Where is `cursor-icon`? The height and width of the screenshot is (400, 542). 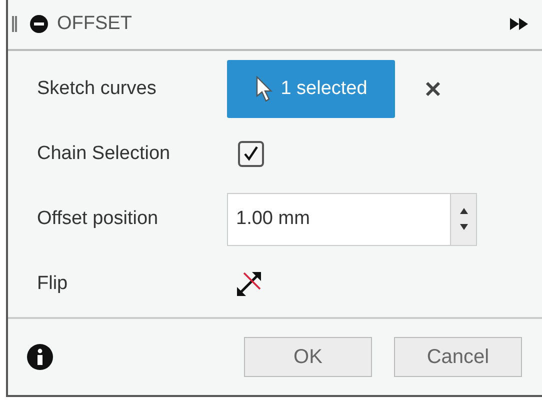
cursor-icon is located at coordinates (263, 89).